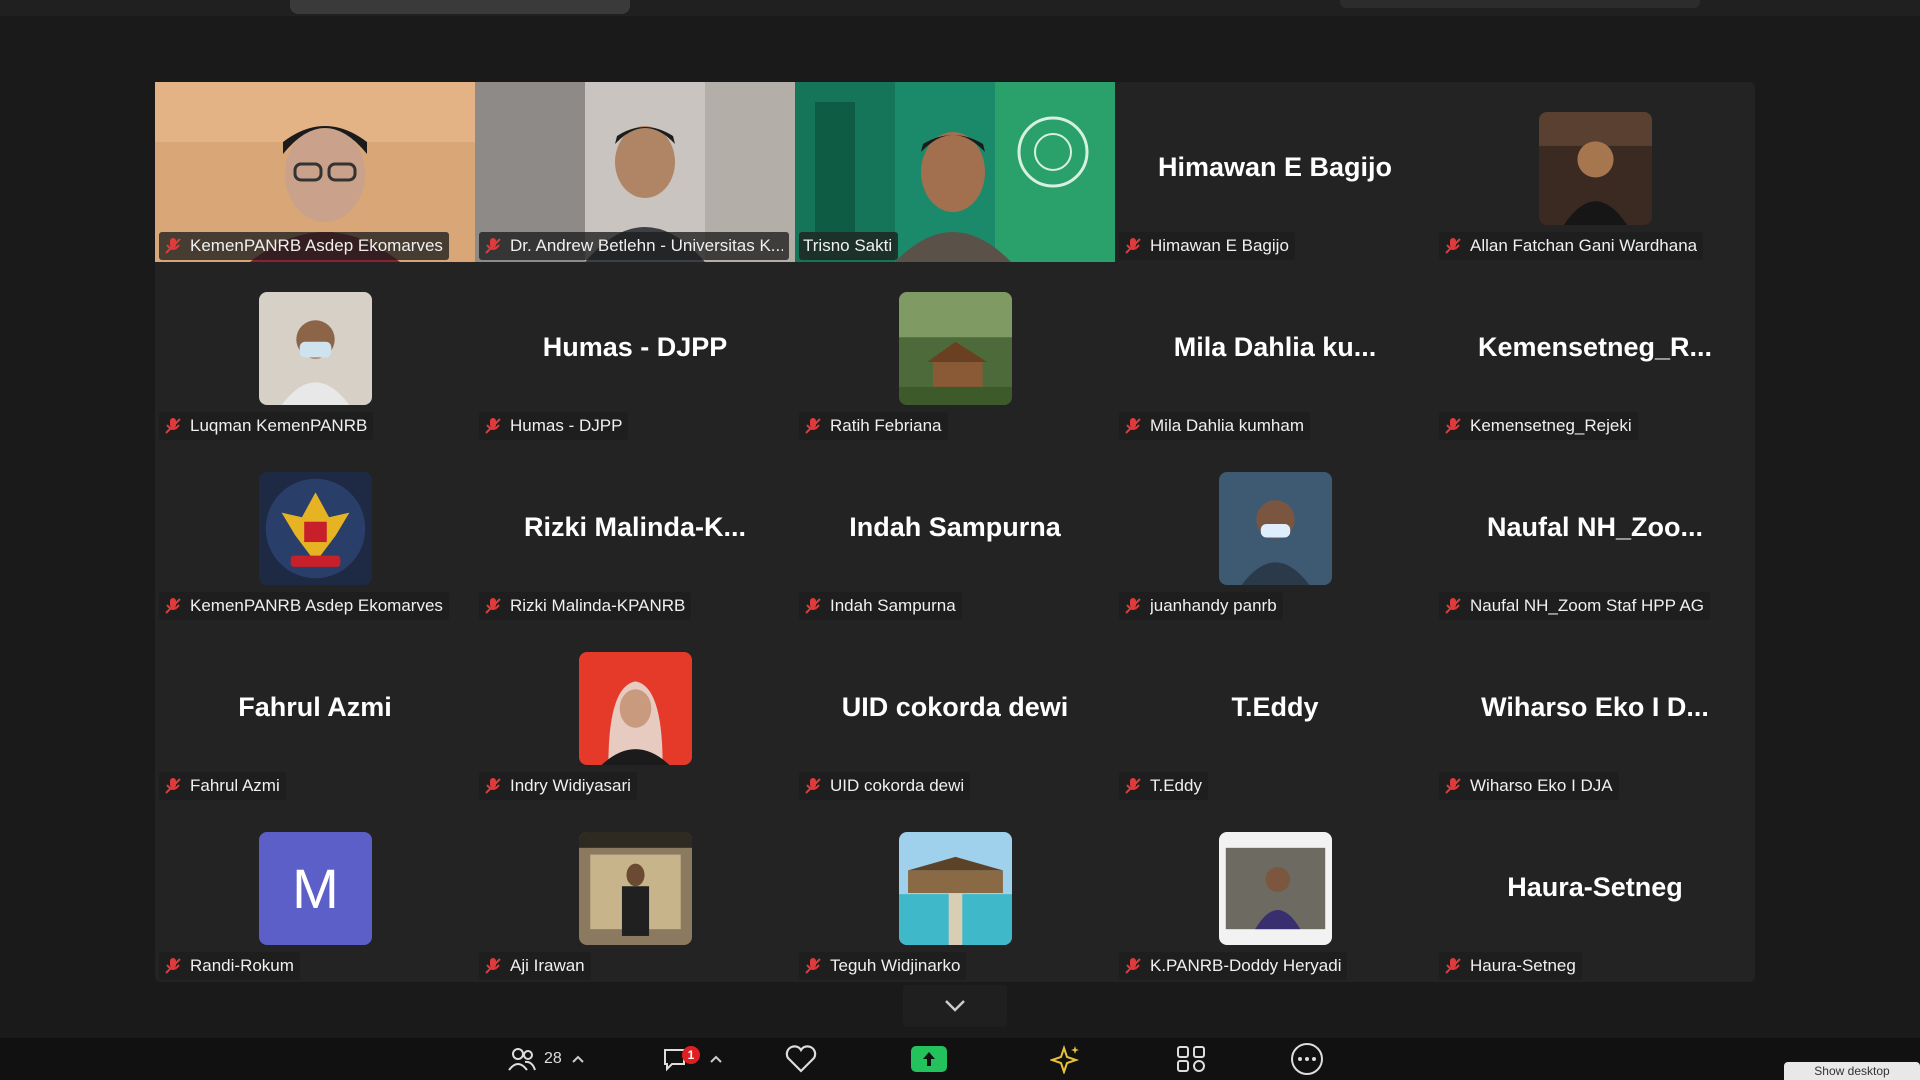 This screenshot has width=1920, height=1080. Describe the element at coordinates (635, 532) in the screenshot. I see `participant-tile: Rizki Malinda-K... Rizki Malinda-KPANRB` at that location.